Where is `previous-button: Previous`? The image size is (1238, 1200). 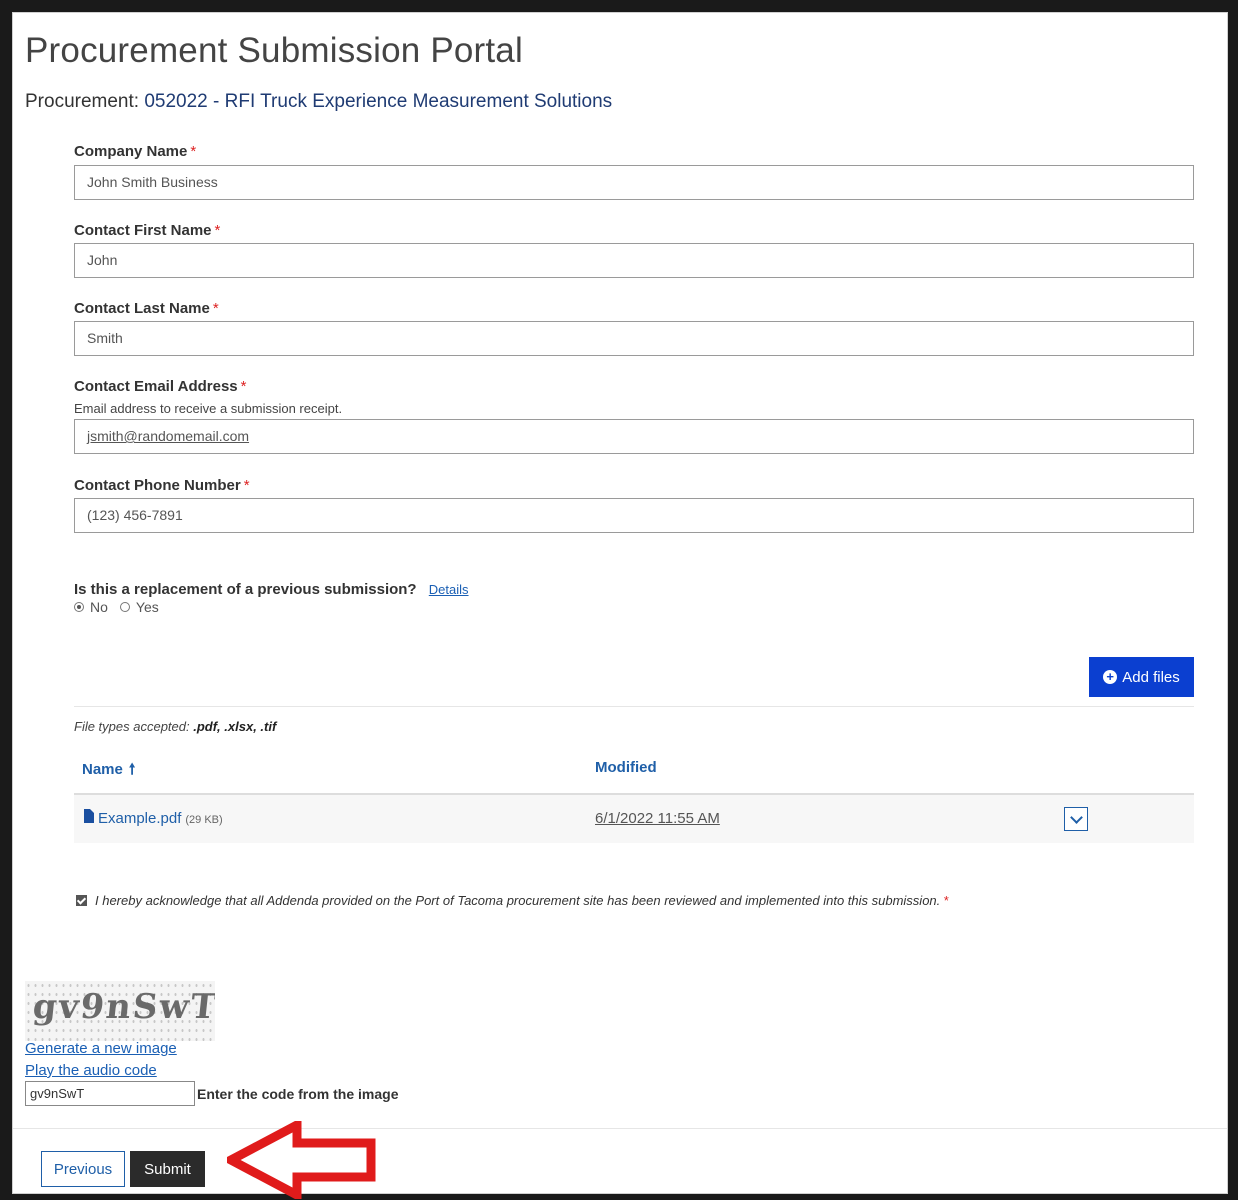
previous-button: Previous is located at coordinates (83, 1169).